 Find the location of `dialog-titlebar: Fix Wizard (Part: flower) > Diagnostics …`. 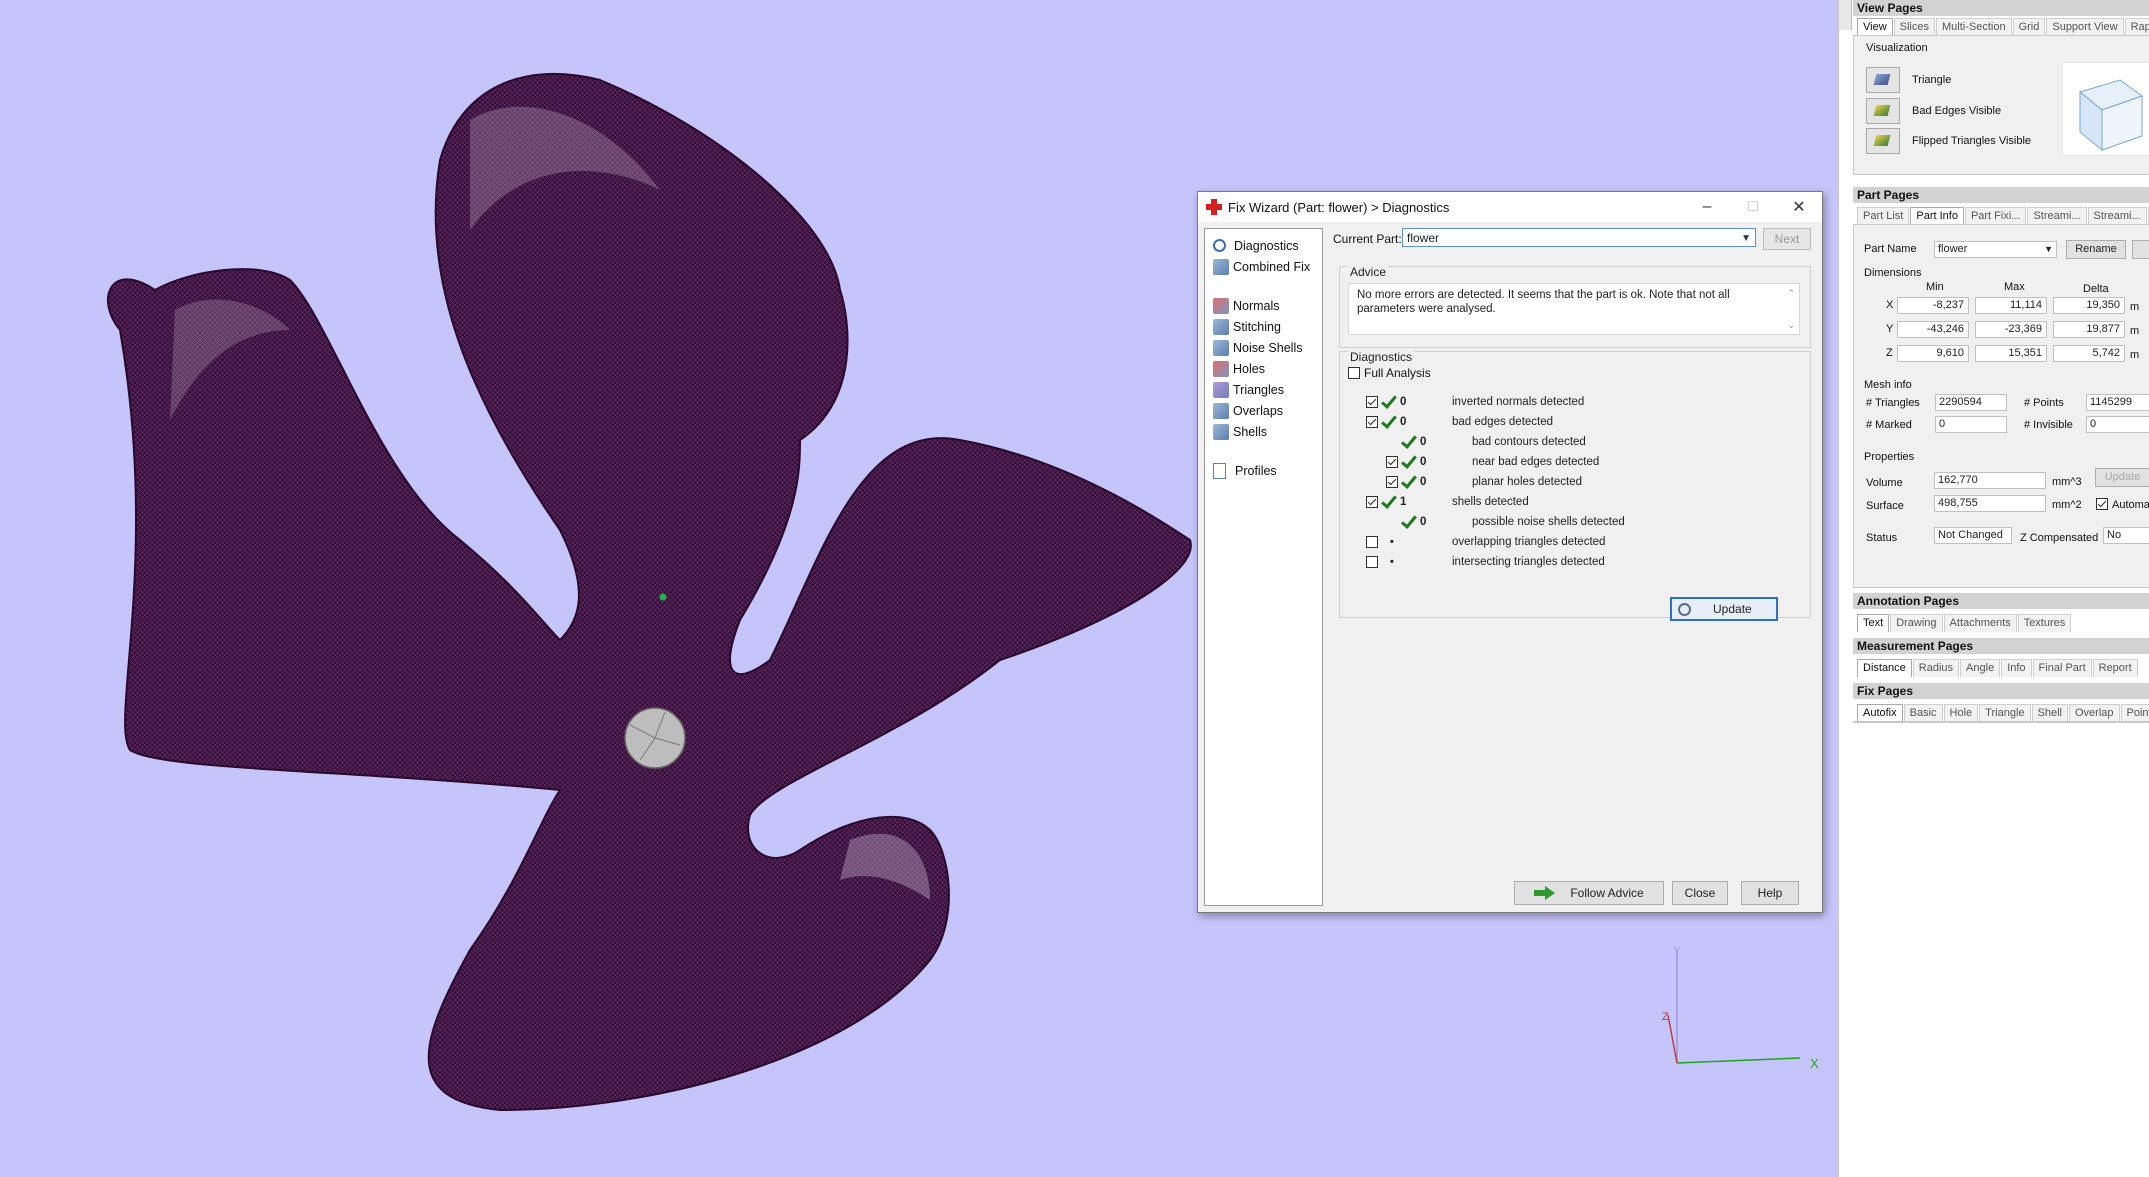

dialog-titlebar: Fix Wizard (Part: flower) > Diagnostics … is located at coordinates (1510, 207).